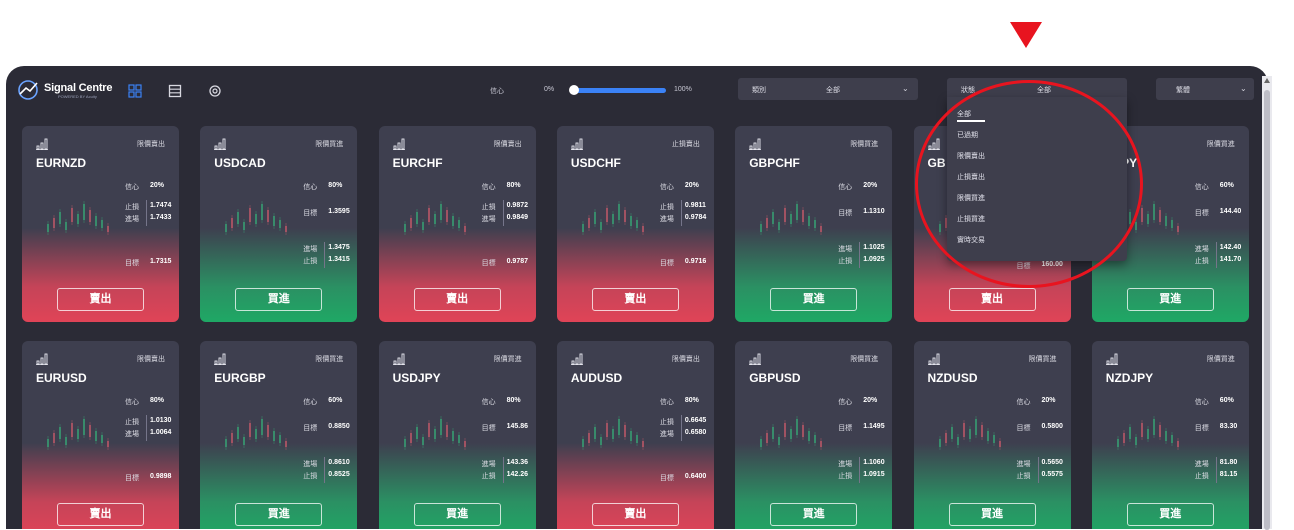  Describe the element at coordinates (240, 378) in the screenshot. I see `card-pair: EURGBP` at that location.